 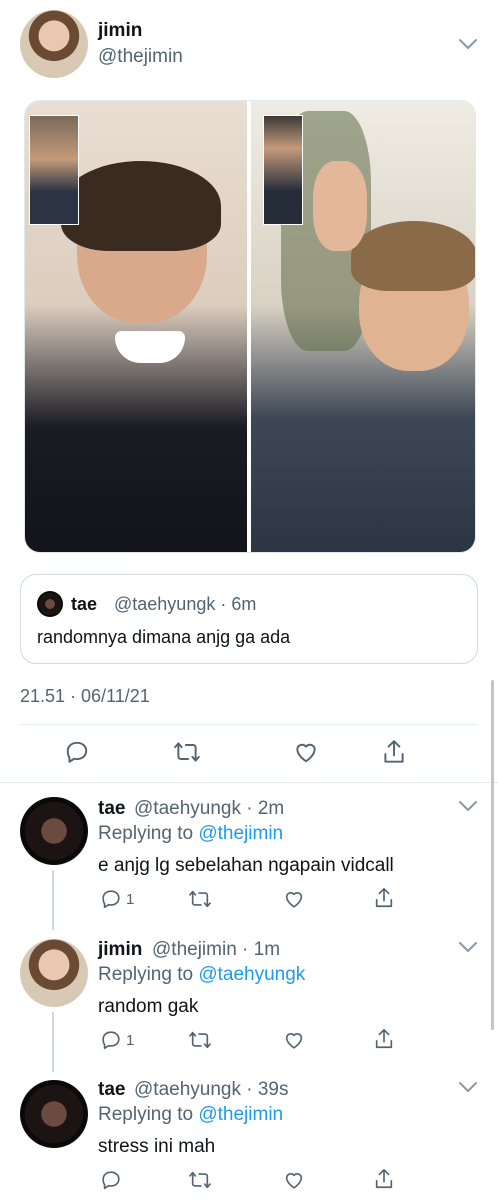 What do you see at coordinates (85, 696) in the screenshot?
I see `tweet-timestamp: 21.51 · 06/11/21` at bounding box center [85, 696].